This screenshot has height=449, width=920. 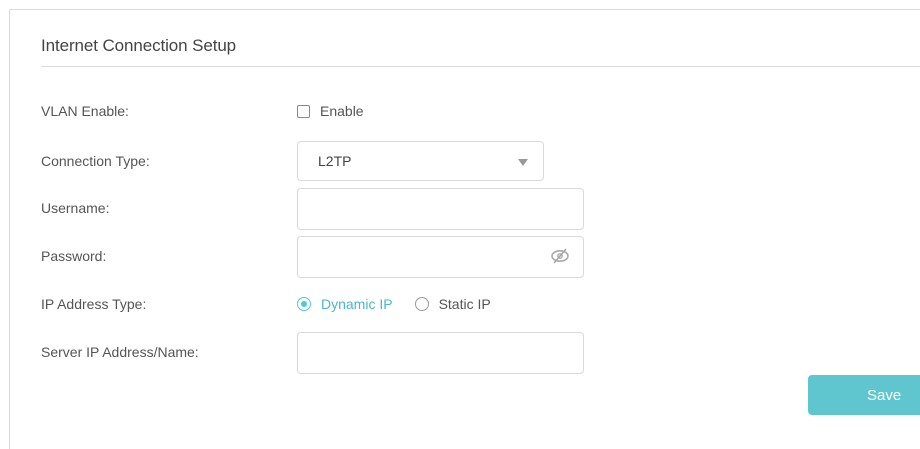 What do you see at coordinates (440, 209) in the screenshot?
I see `username-input` at bounding box center [440, 209].